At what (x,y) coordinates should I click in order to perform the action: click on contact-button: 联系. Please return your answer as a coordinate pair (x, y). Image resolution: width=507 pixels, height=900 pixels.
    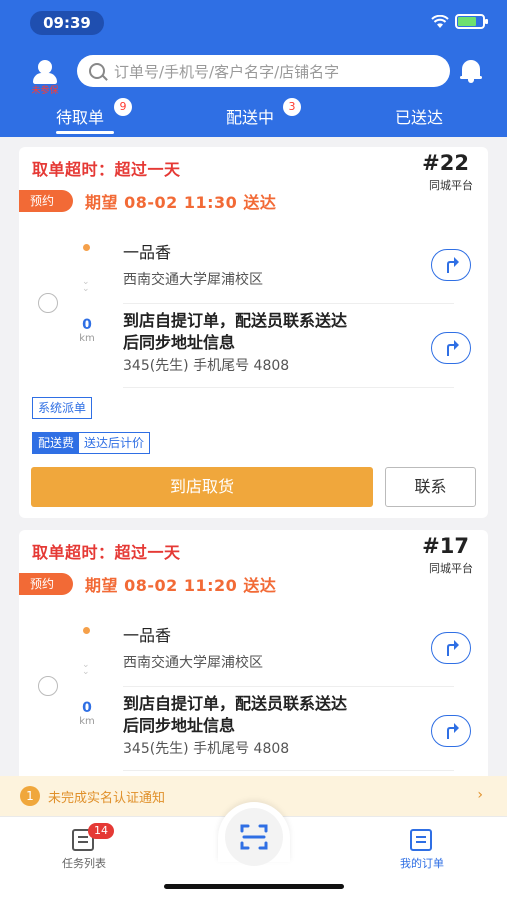
    Looking at the image, I should click on (430, 487).